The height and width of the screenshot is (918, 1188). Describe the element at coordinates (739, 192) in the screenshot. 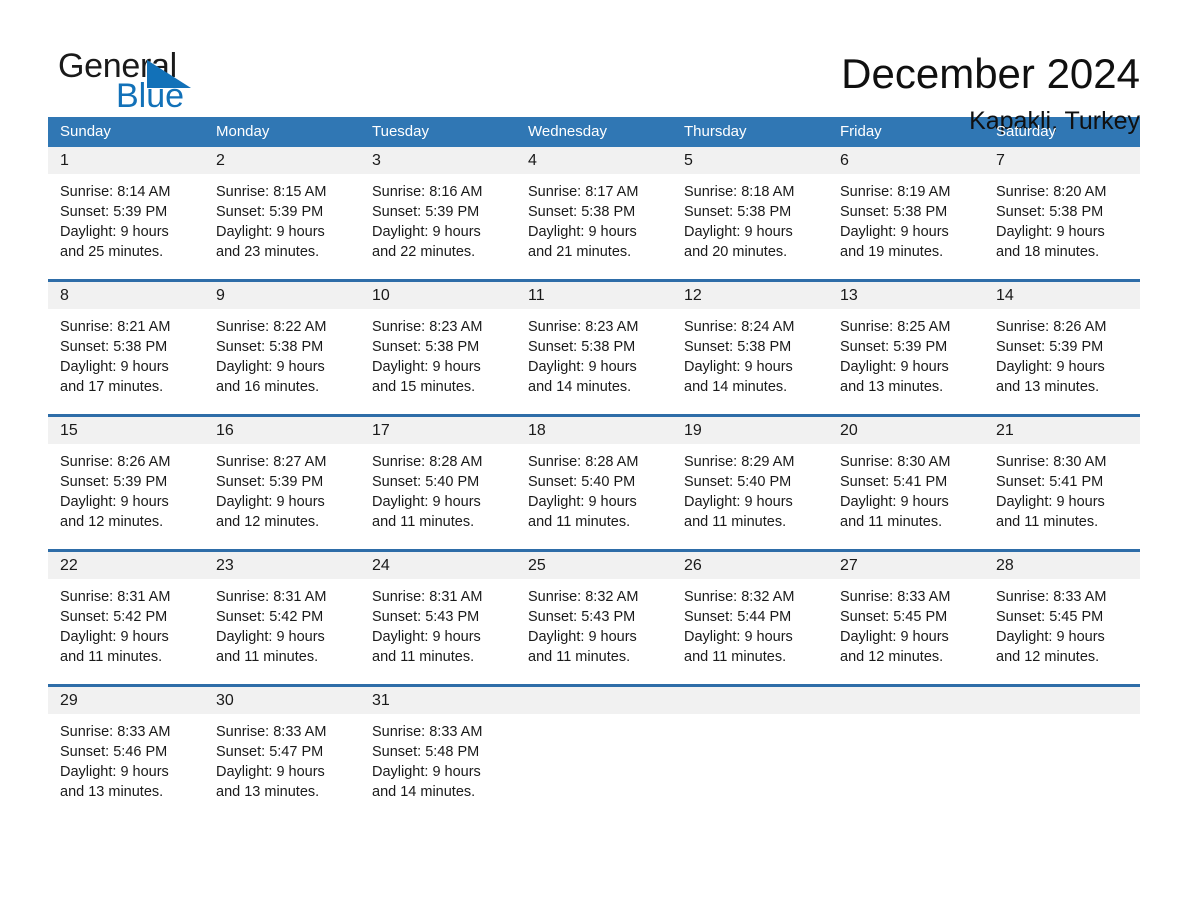

I see `sunrise-text: Sunrise: 8:18 AM` at that location.